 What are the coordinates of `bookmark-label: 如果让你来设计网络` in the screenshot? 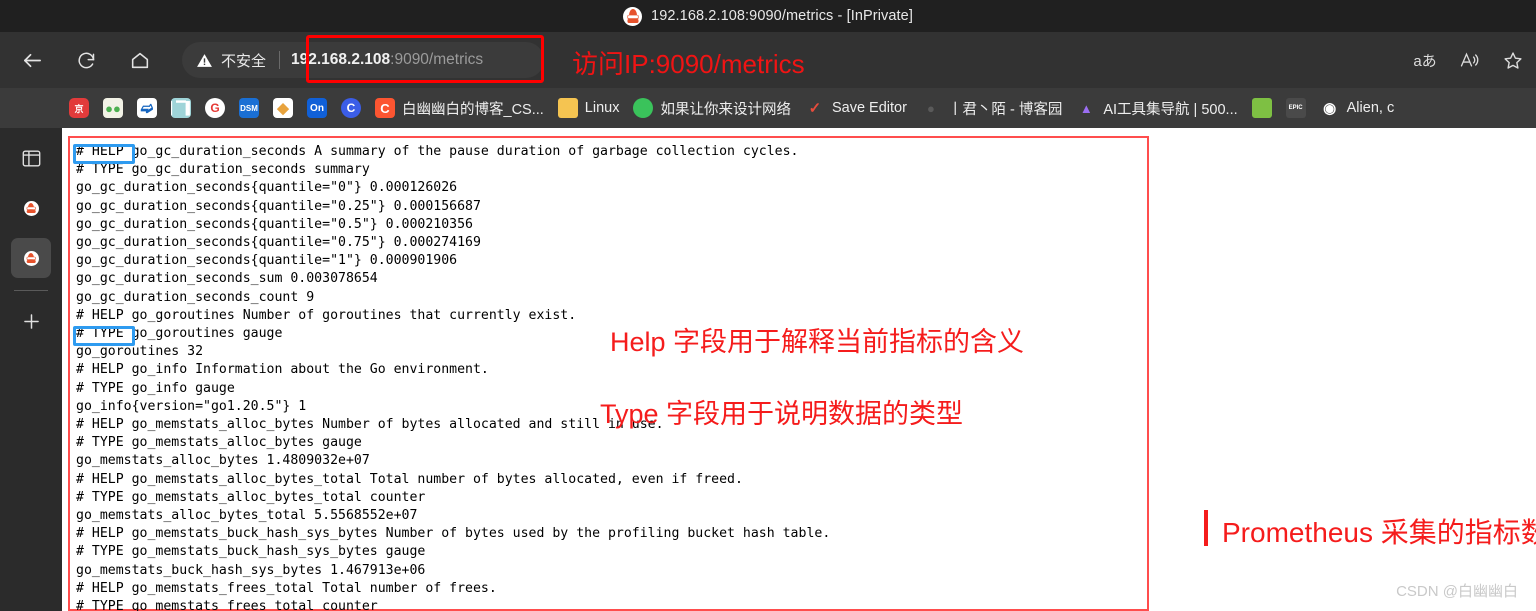 It's located at (725, 109).